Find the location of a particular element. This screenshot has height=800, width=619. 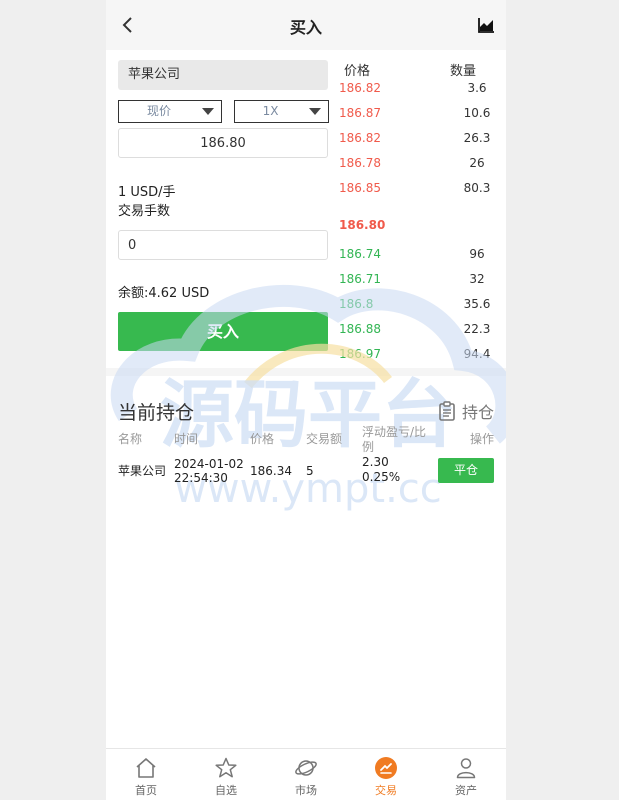

leverage-select: 1X is located at coordinates (281, 111).